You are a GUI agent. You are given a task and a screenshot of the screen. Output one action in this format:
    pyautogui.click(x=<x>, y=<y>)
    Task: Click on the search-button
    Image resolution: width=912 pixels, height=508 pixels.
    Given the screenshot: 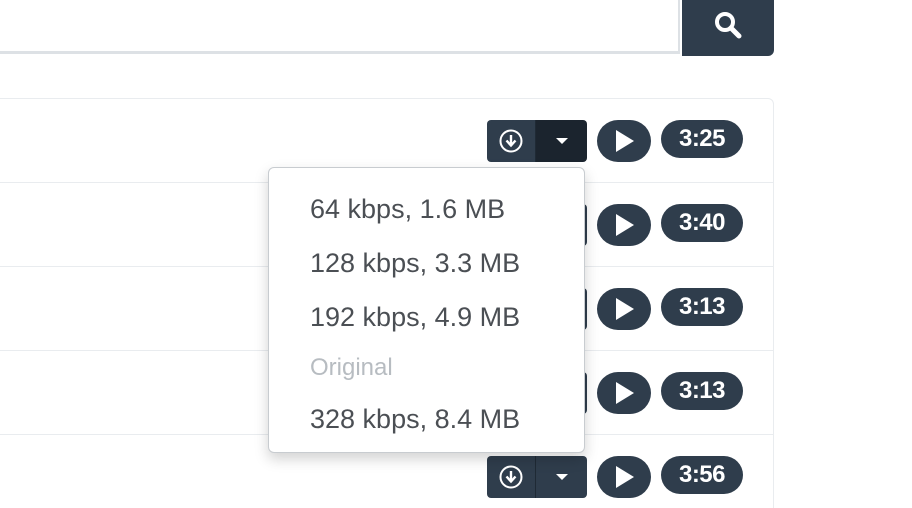 What is the action you would take?
    pyautogui.click(x=728, y=28)
    